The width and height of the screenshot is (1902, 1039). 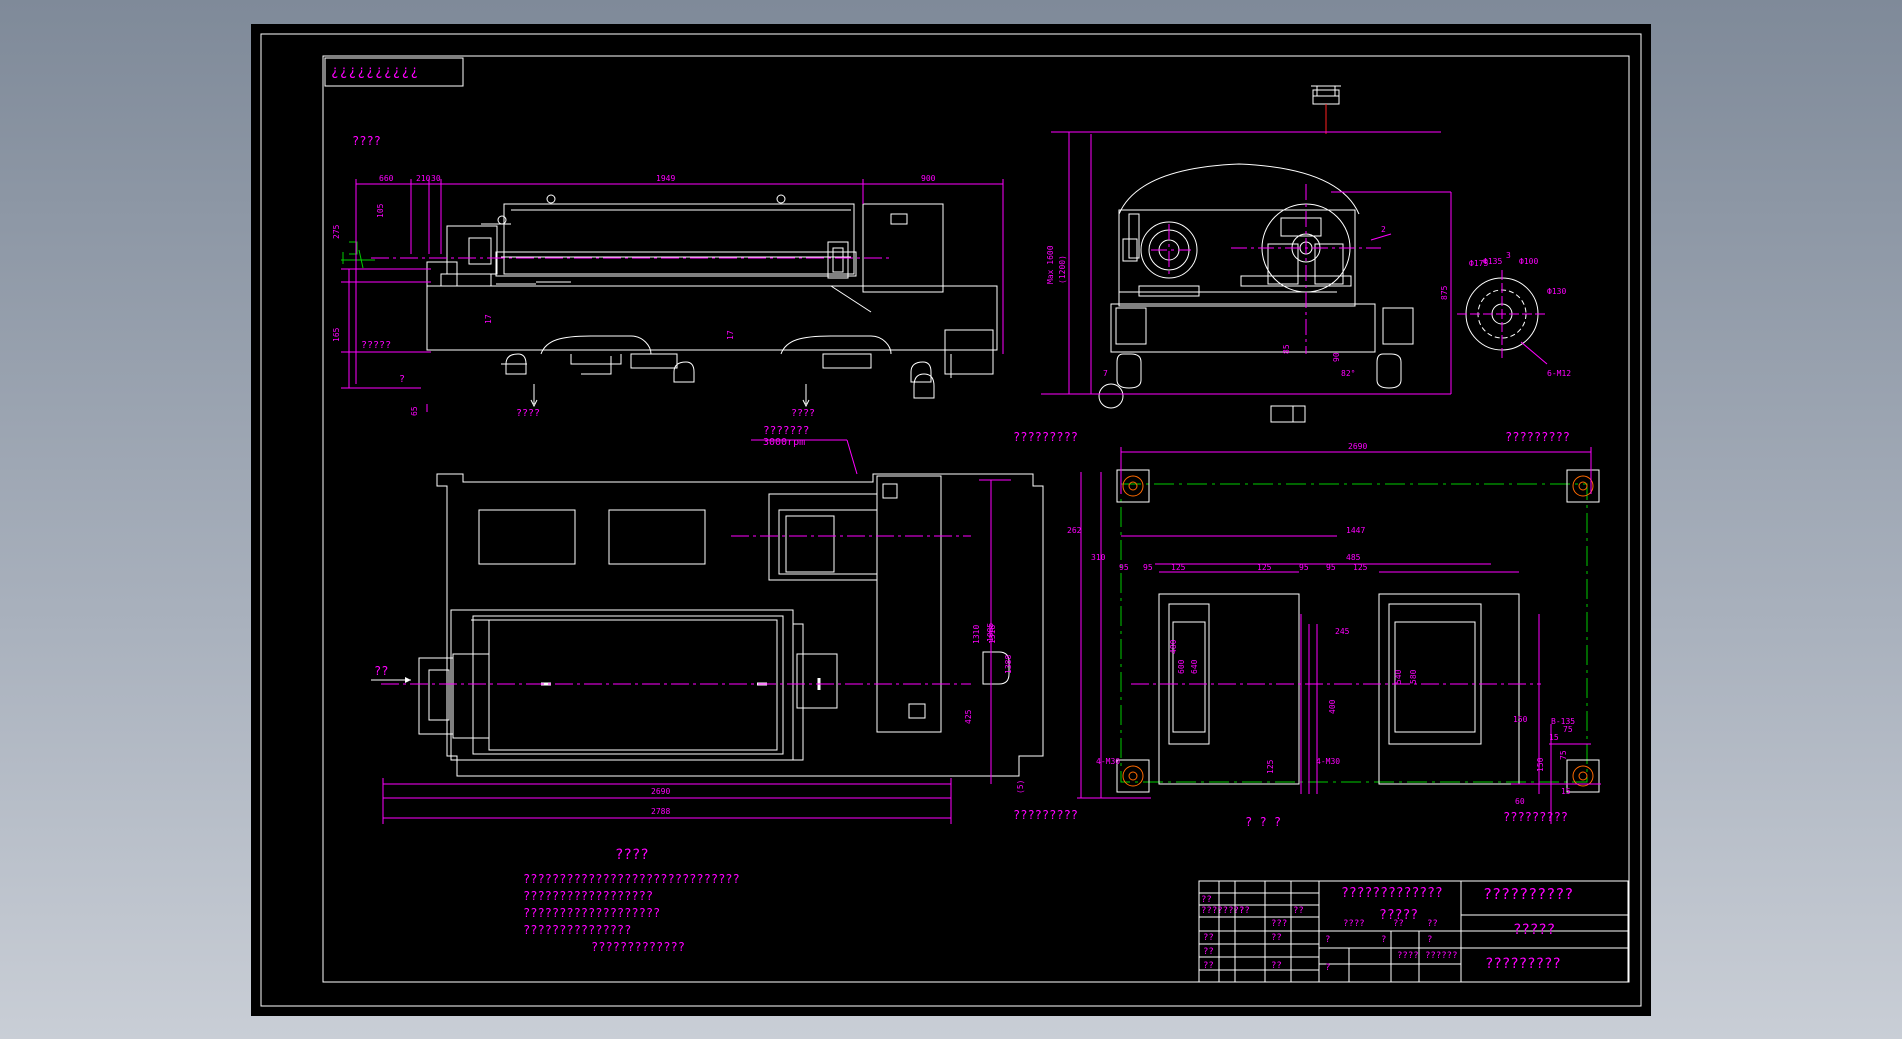 I want to click on foundation-pad-hatch, so click(x=1358, y=631).